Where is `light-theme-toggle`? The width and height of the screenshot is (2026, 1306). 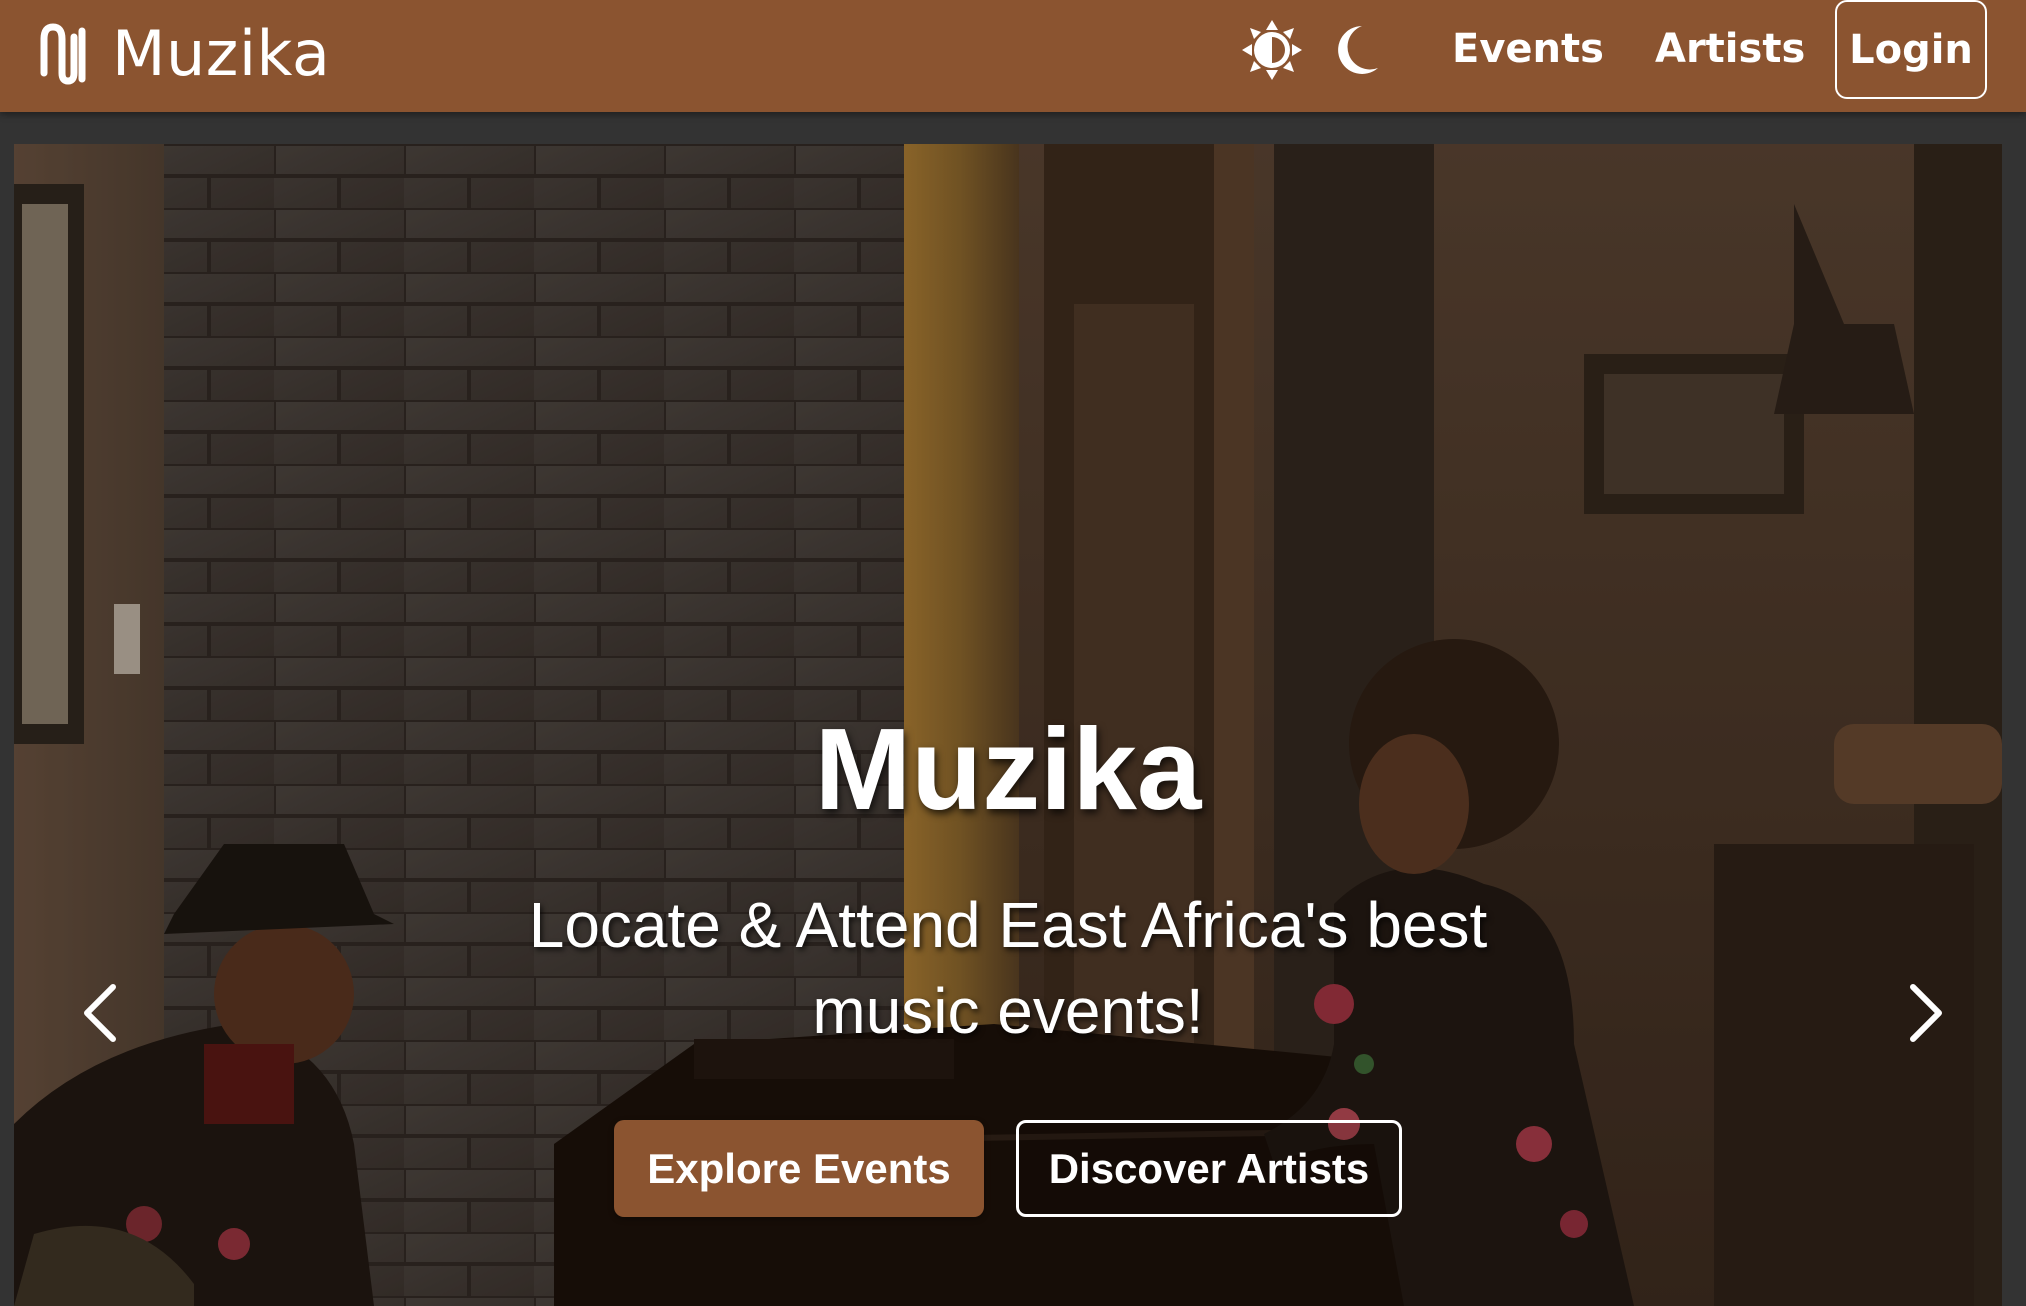 light-theme-toggle is located at coordinates (1272, 50).